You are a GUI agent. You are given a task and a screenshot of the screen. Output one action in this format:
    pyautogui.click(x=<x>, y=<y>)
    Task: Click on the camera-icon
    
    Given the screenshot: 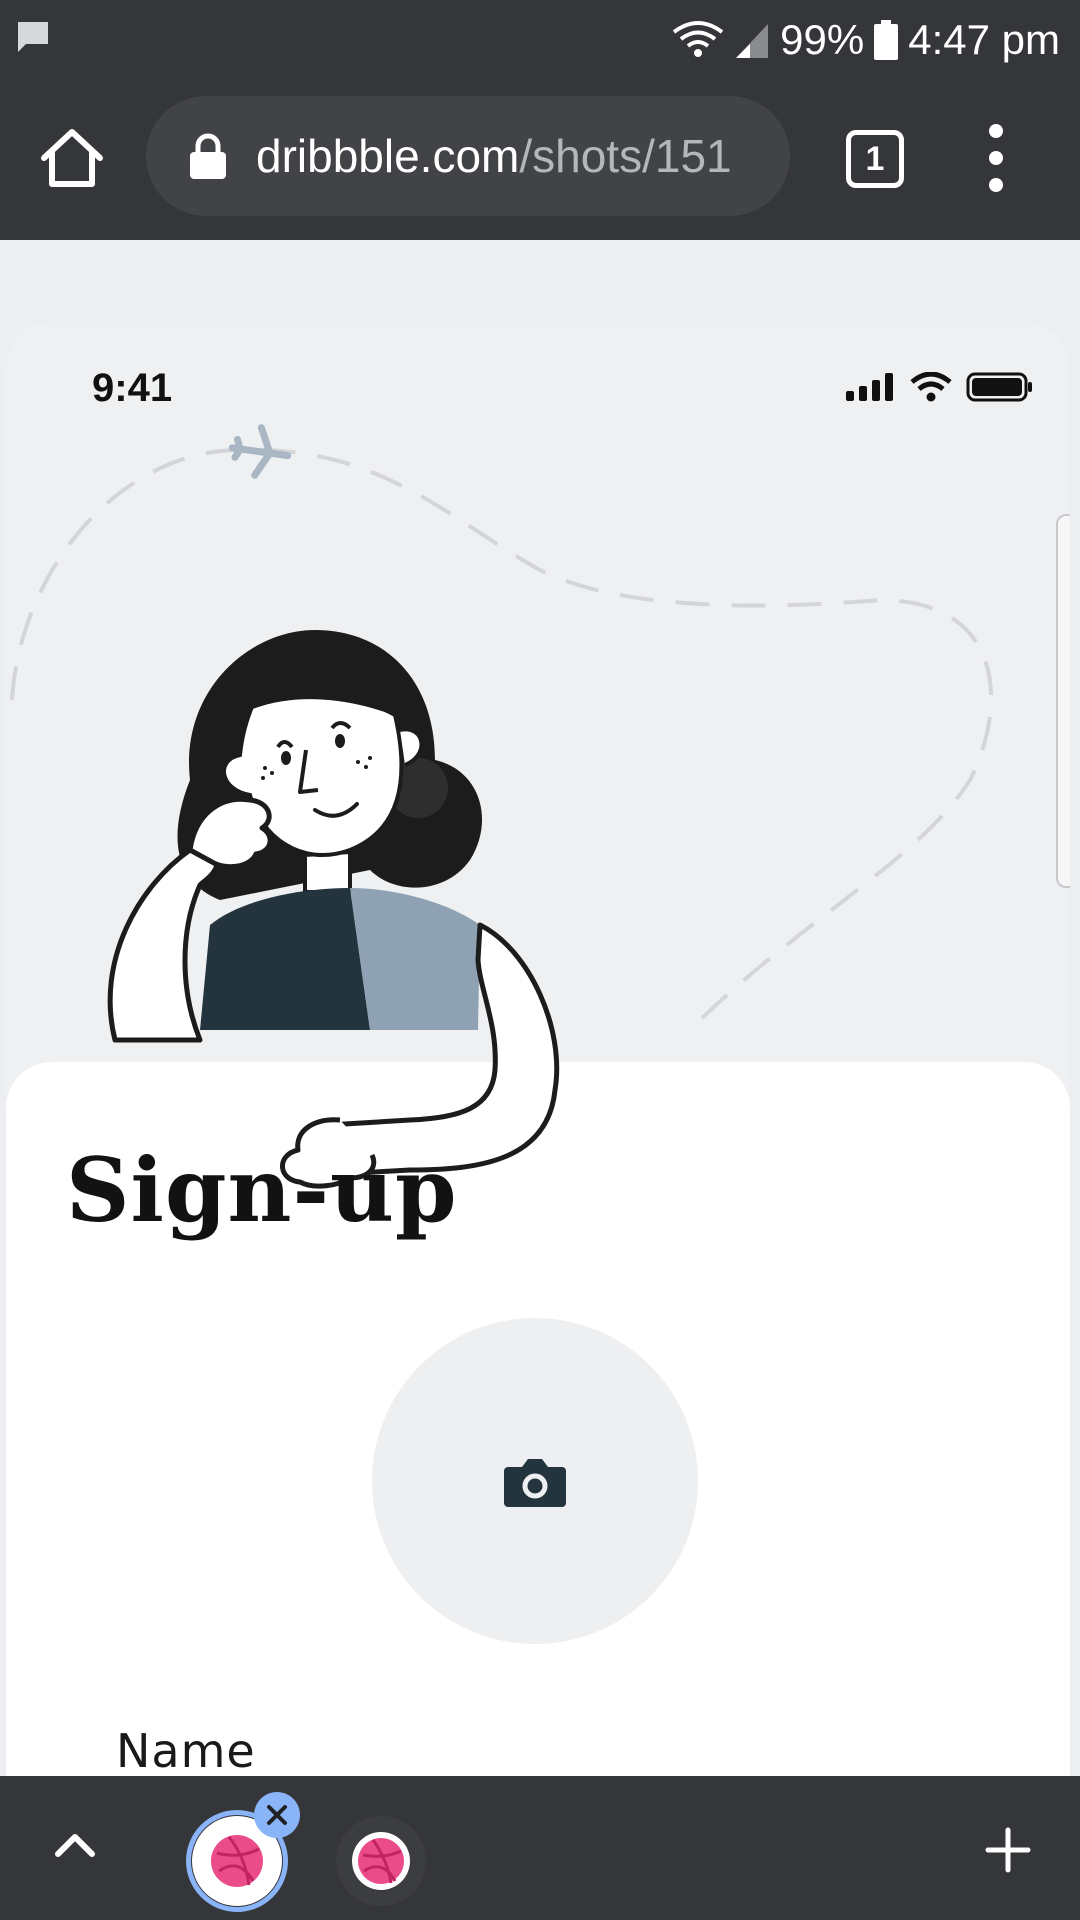 What is the action you would take?
    pyautogui.click(x=535, y=1483)
    